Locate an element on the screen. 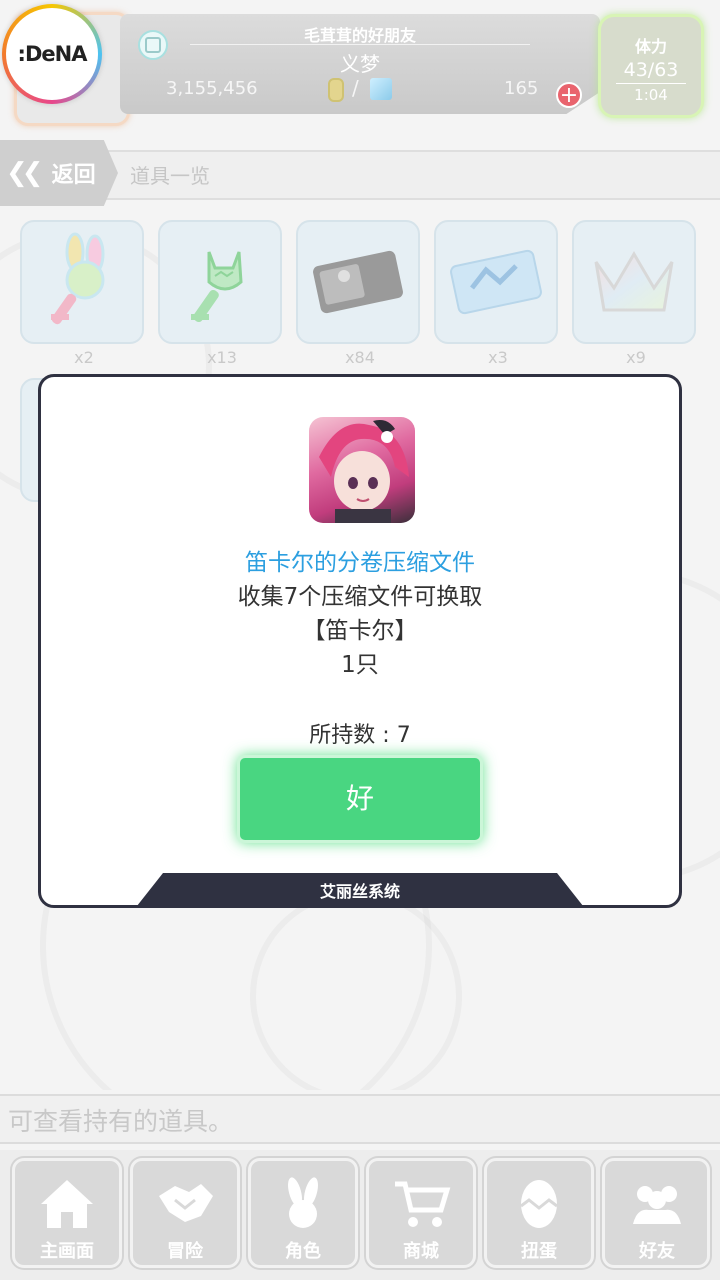  item-count: x84 is located at coordinates (360, 357).